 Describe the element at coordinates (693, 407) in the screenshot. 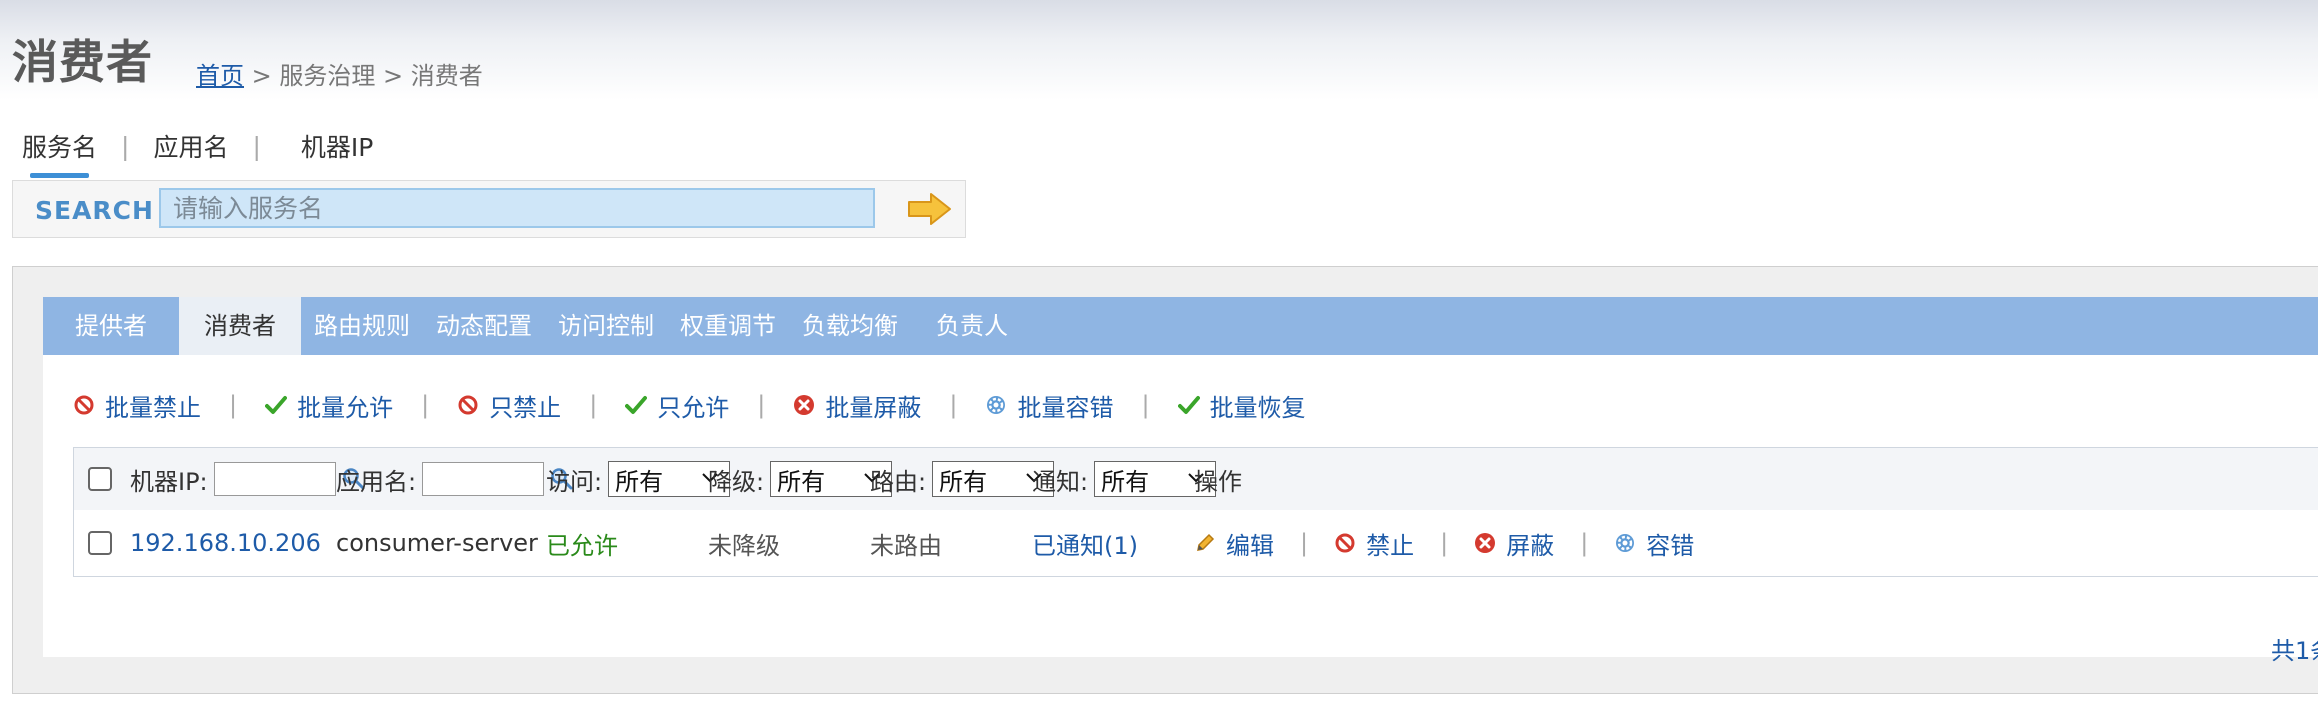

I see `only-allow-label: 只允许` at that location.